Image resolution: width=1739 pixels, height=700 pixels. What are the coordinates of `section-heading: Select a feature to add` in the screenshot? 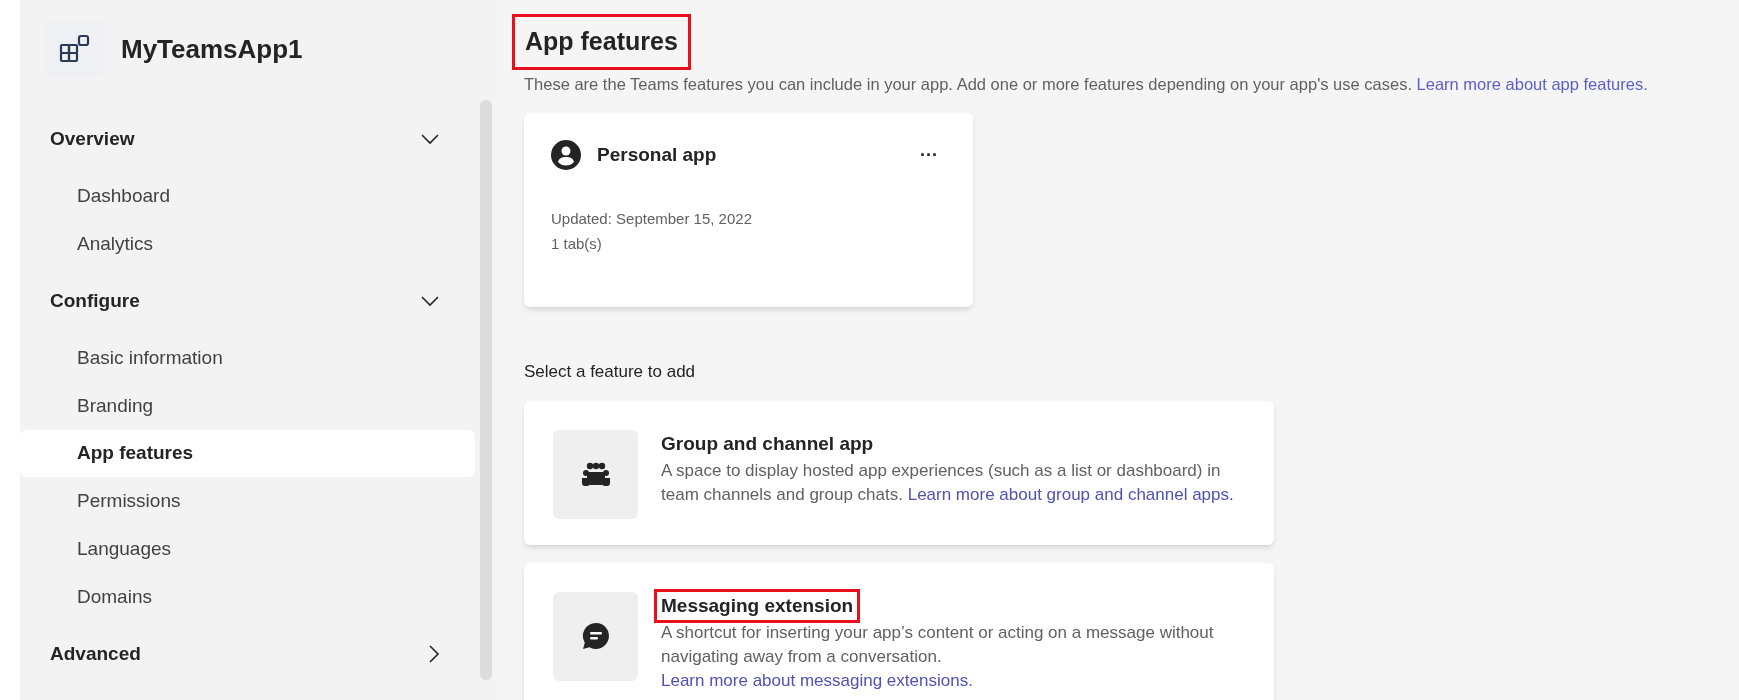 It's located at (610, 372).